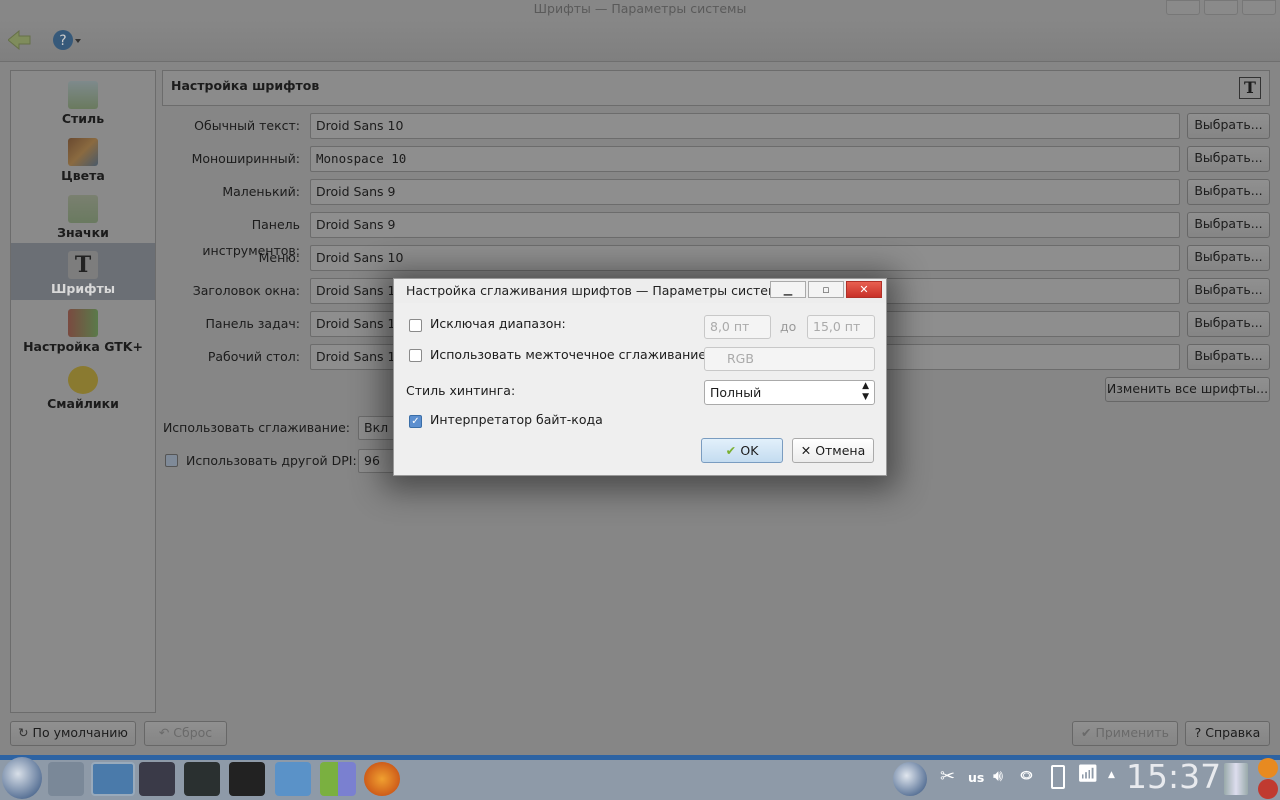 Image resolution: width=1280 pixels, height=800 pixels. What do you see at coordinates (293, 779) in the screenshot?
I see `file-manager-icon` at bounding box center [293, 779].